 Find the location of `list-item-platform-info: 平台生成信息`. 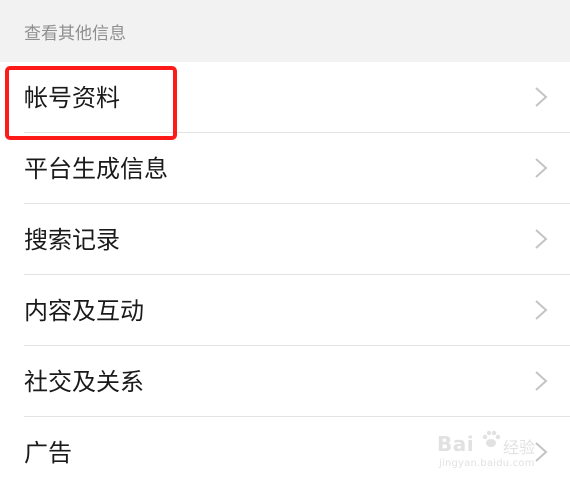

list-item-platform-info: 平台生成信息 is located at coordinates (285, 168).